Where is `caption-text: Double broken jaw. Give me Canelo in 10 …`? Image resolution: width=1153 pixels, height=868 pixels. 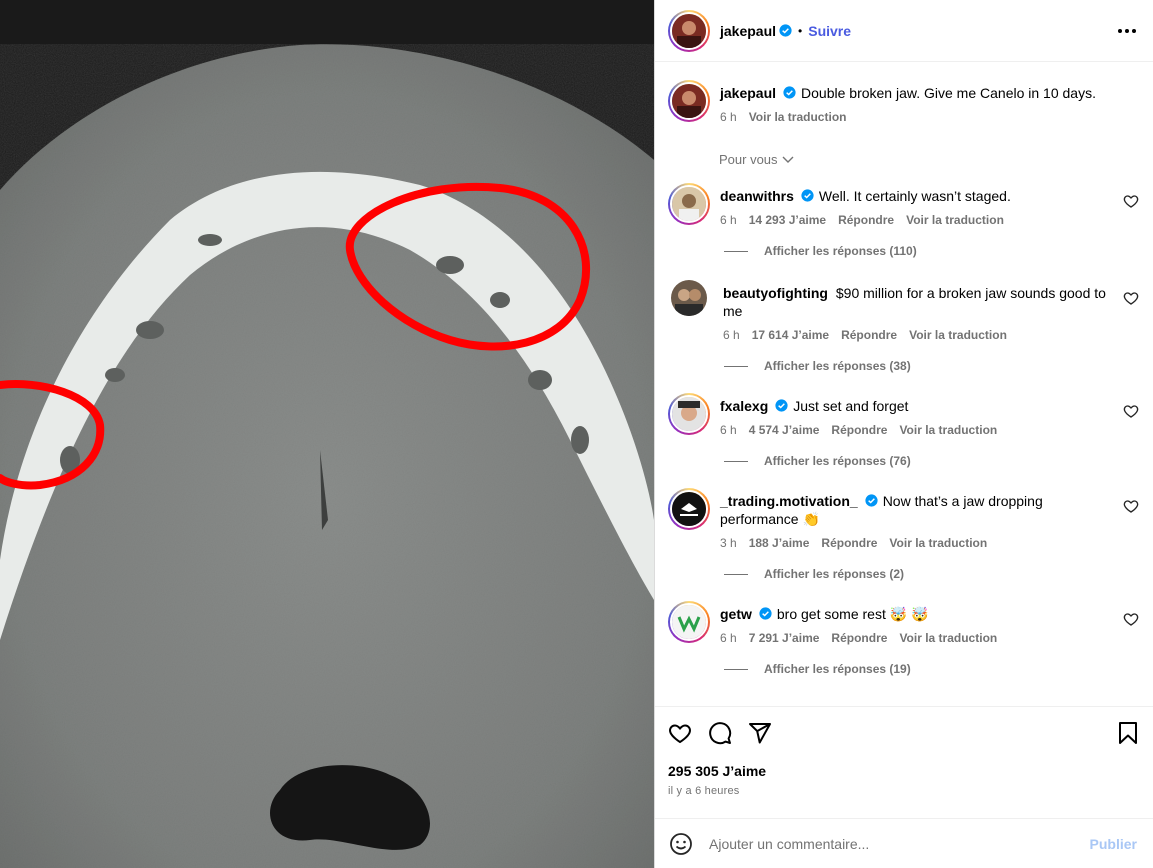
caption-text: Double broken jaw. Give me Canelo in 10 … is located at coordinates (948, 93).